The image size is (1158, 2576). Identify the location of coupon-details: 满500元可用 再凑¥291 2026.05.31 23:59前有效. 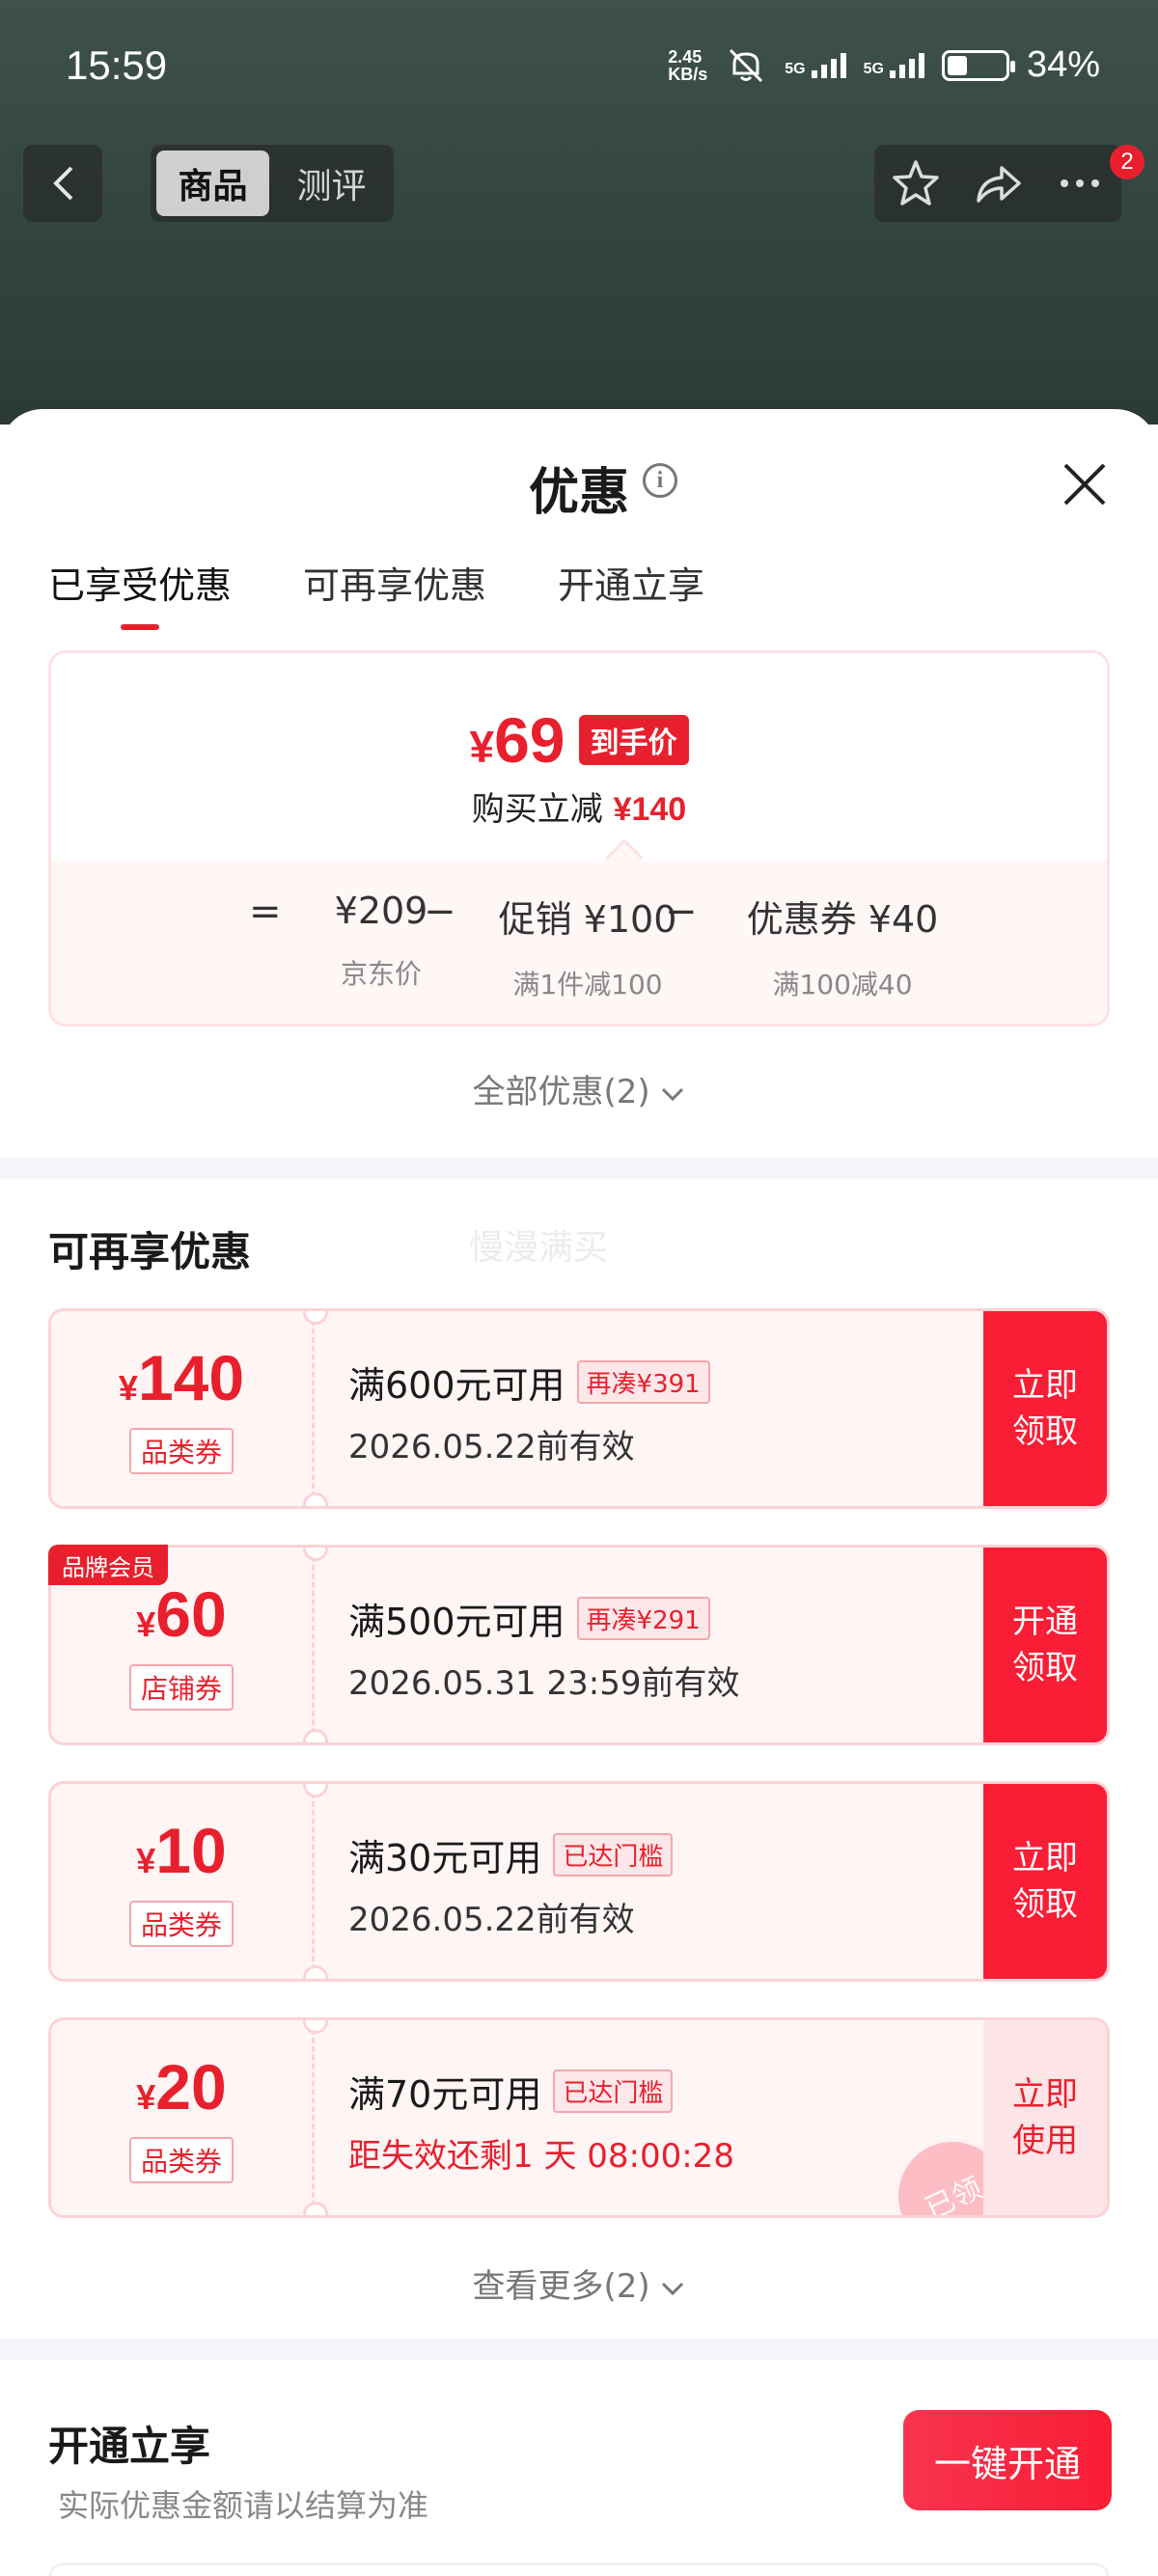
(543, 1648).